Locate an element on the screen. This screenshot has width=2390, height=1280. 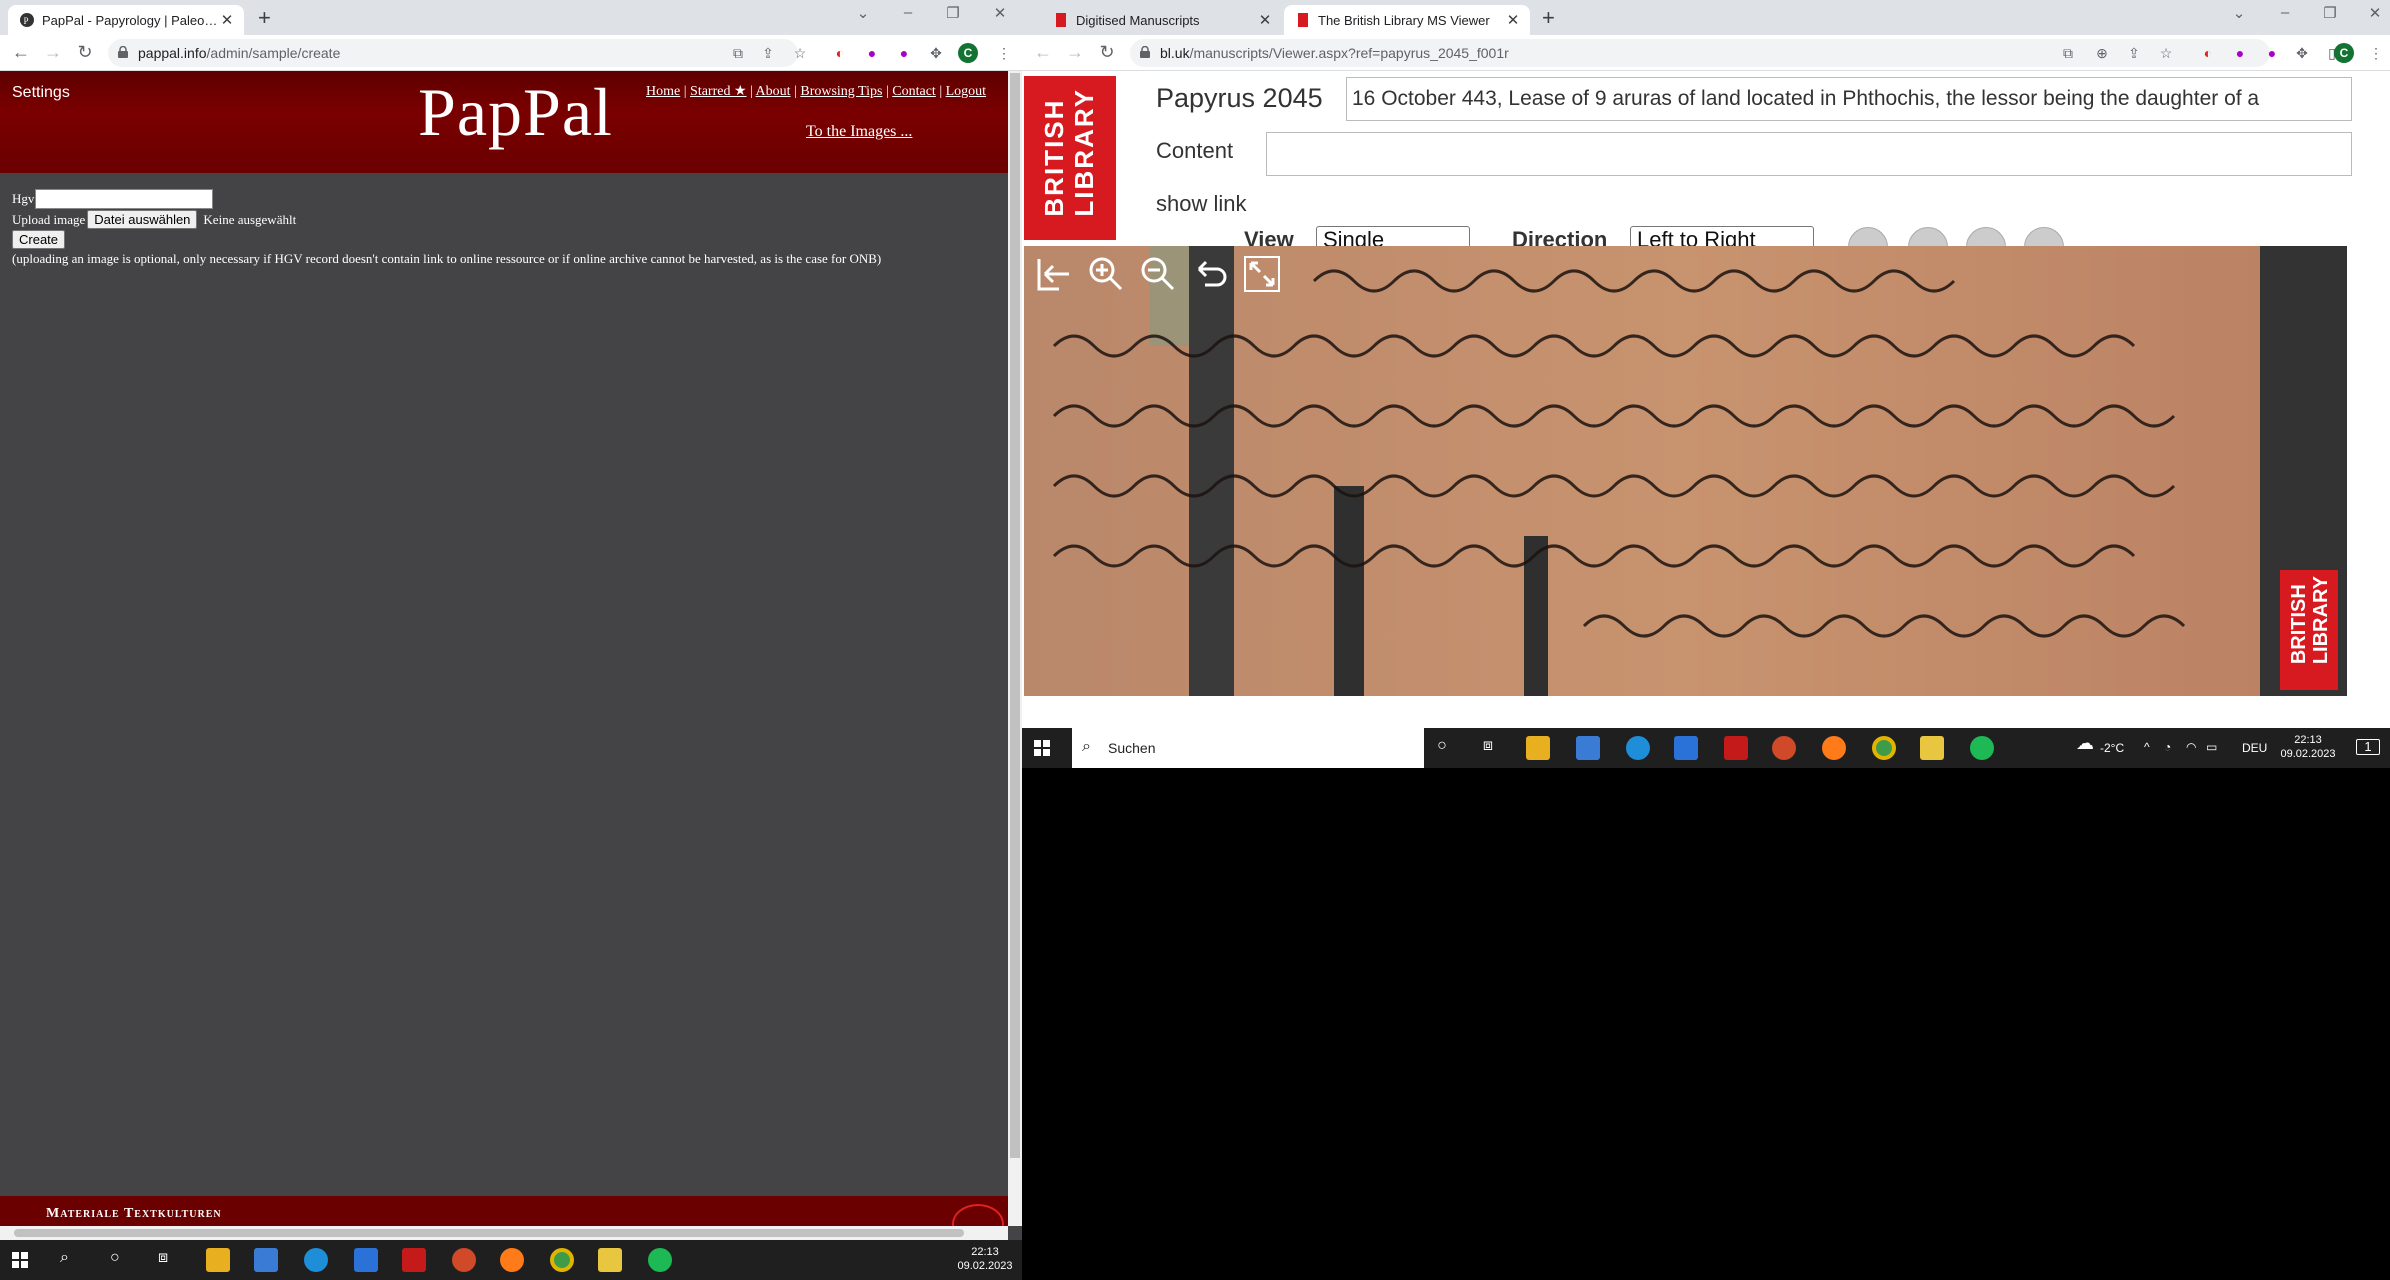
content-field is located at coordinates (1809, 154).